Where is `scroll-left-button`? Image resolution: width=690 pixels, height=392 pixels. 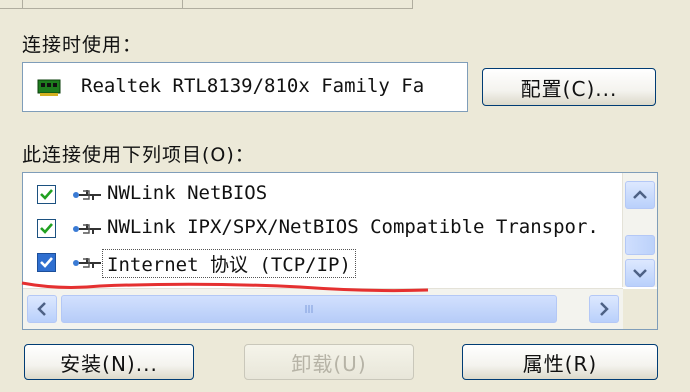 scroll-left-button is located at coordinates (42, 309).